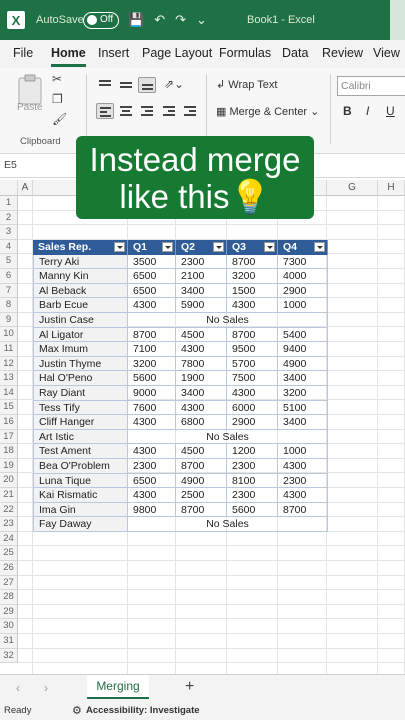 Image resolution: width=405 pixels, height=720 pixels. I want to click on row-header-3: 3, so click(9, 232).